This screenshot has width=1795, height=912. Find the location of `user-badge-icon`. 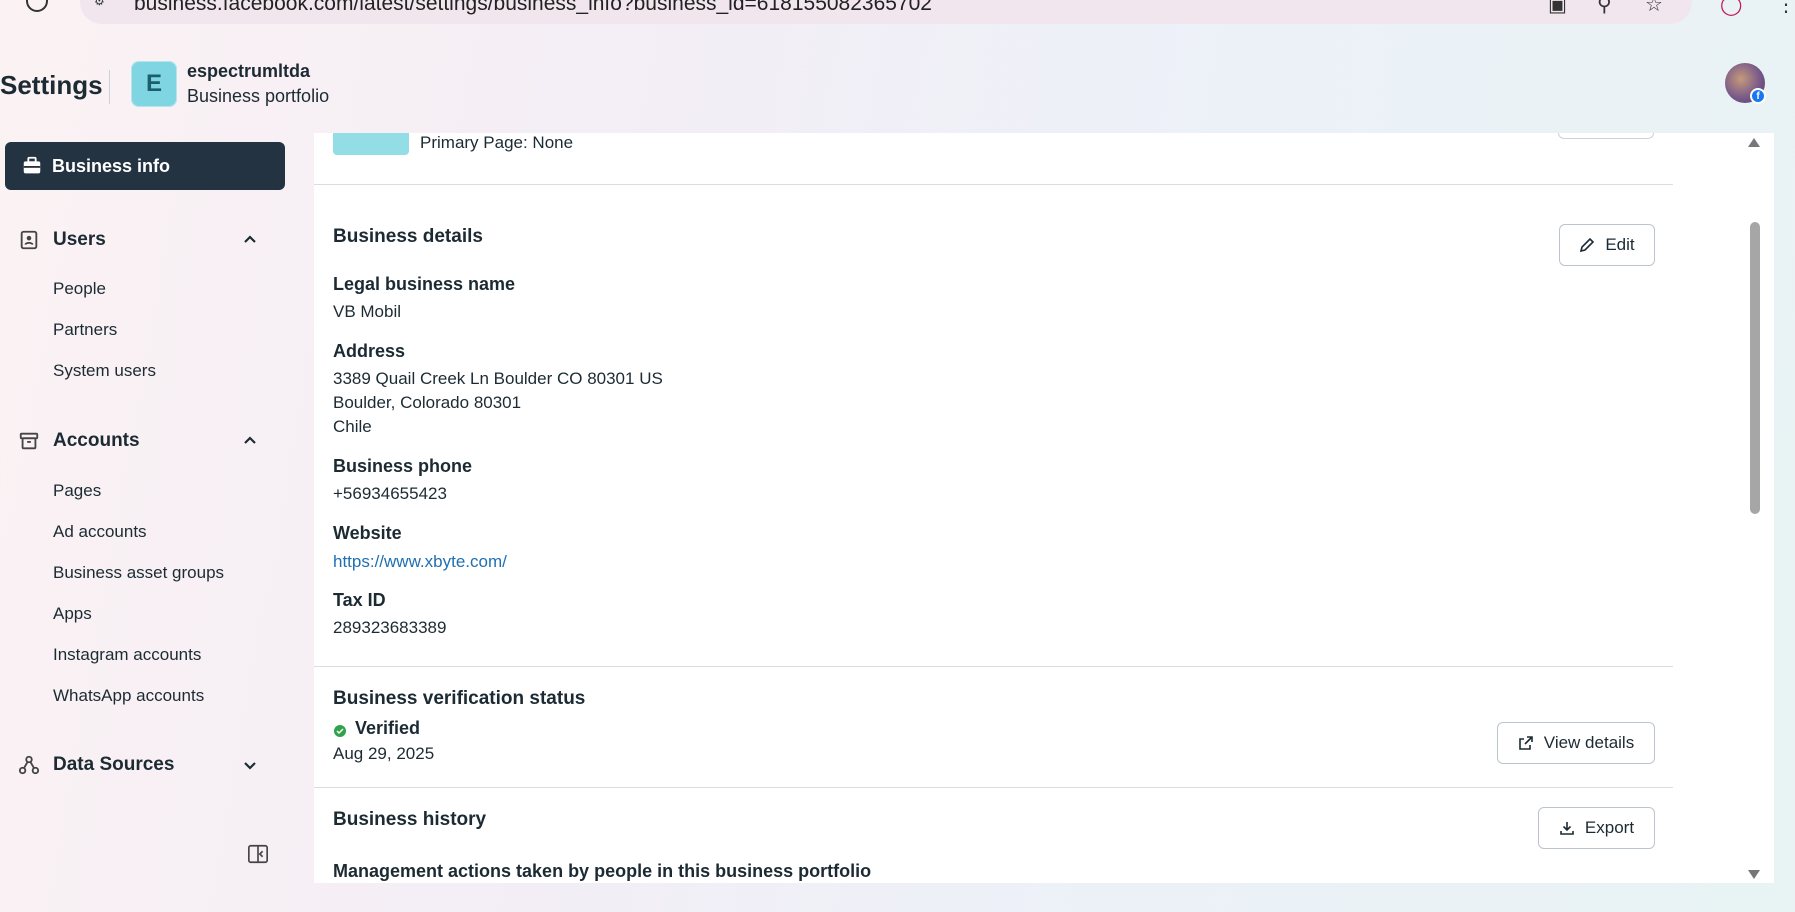

user-badge-icon is located at coordinates (29, 240).